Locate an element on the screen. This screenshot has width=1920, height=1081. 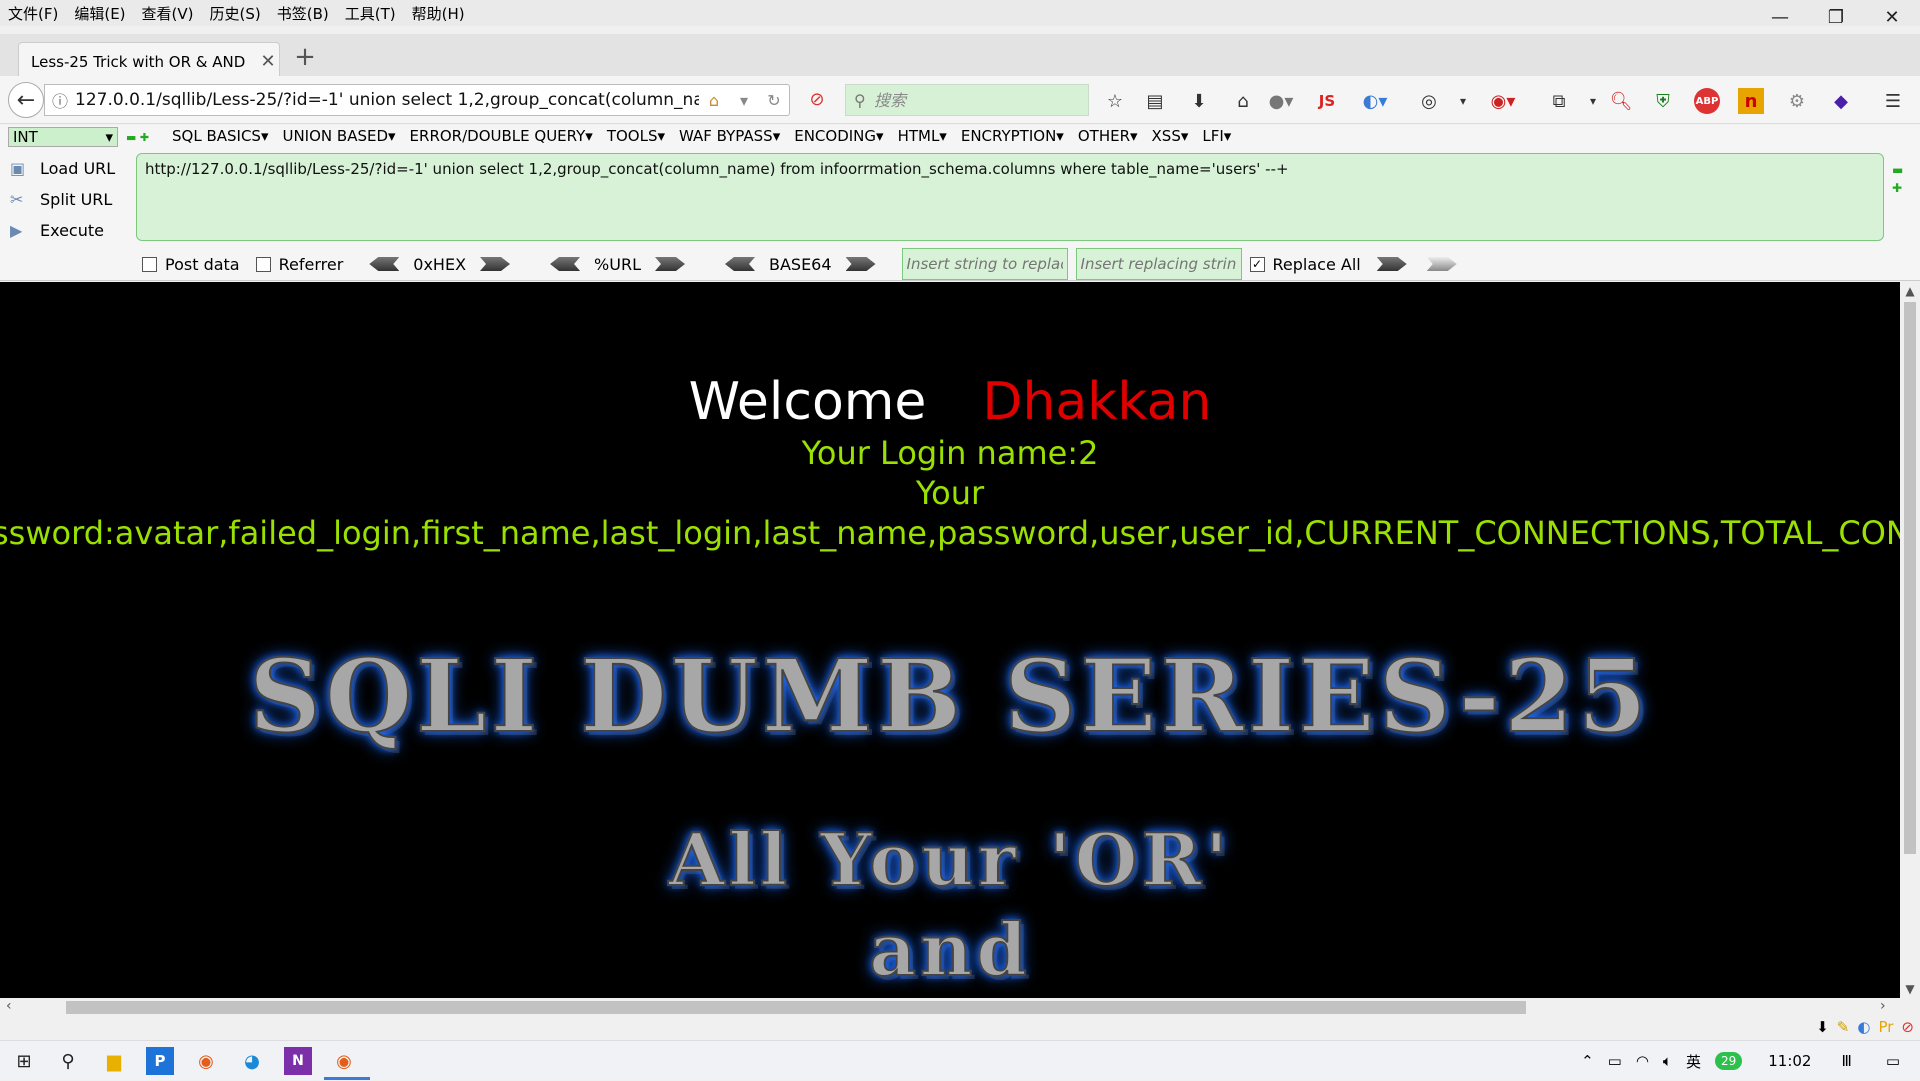
tab-close-icon: ✕ is located at coordinates (268, 61).